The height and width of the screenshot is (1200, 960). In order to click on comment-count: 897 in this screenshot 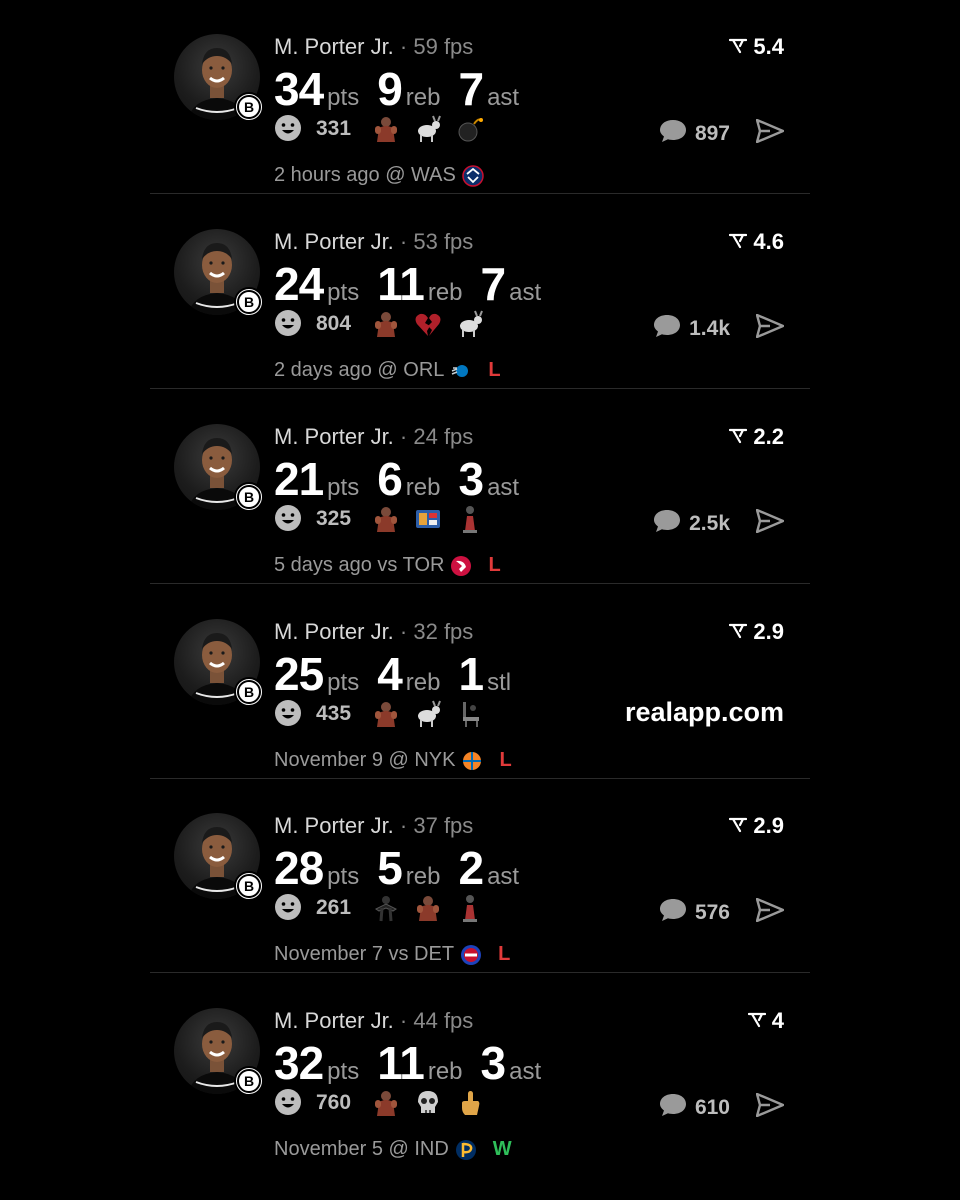, I will do `click(712, 133)`.